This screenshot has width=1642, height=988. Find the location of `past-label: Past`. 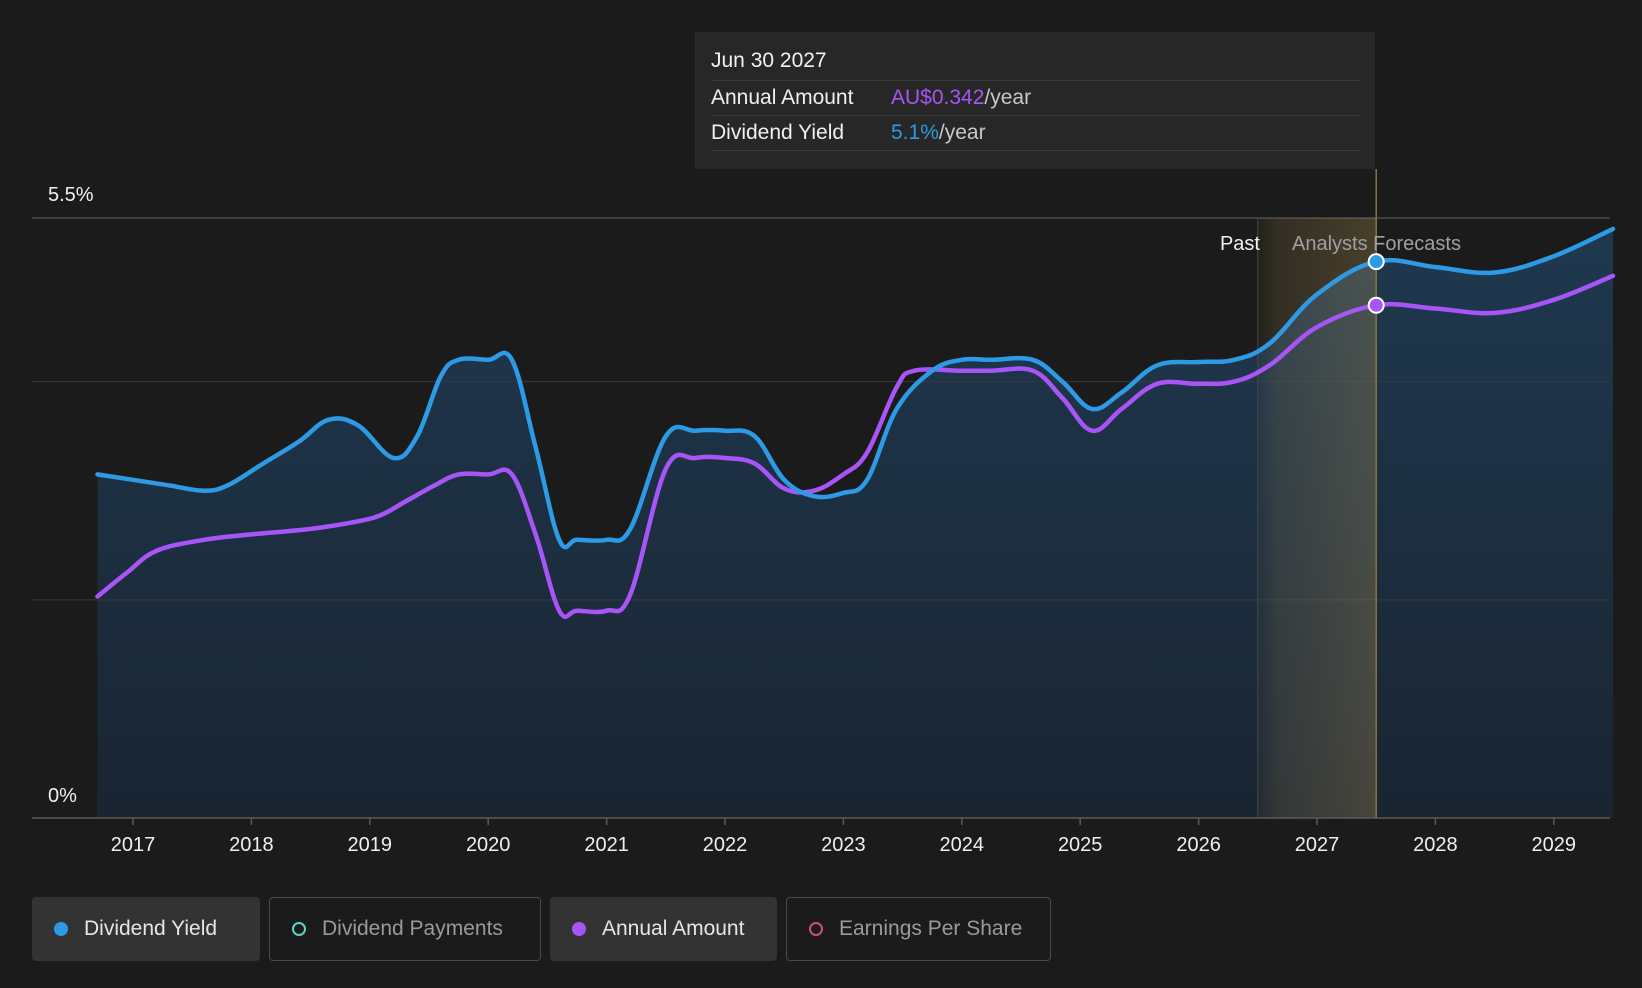

past-label: Past is located at coordinates (1240, 244).